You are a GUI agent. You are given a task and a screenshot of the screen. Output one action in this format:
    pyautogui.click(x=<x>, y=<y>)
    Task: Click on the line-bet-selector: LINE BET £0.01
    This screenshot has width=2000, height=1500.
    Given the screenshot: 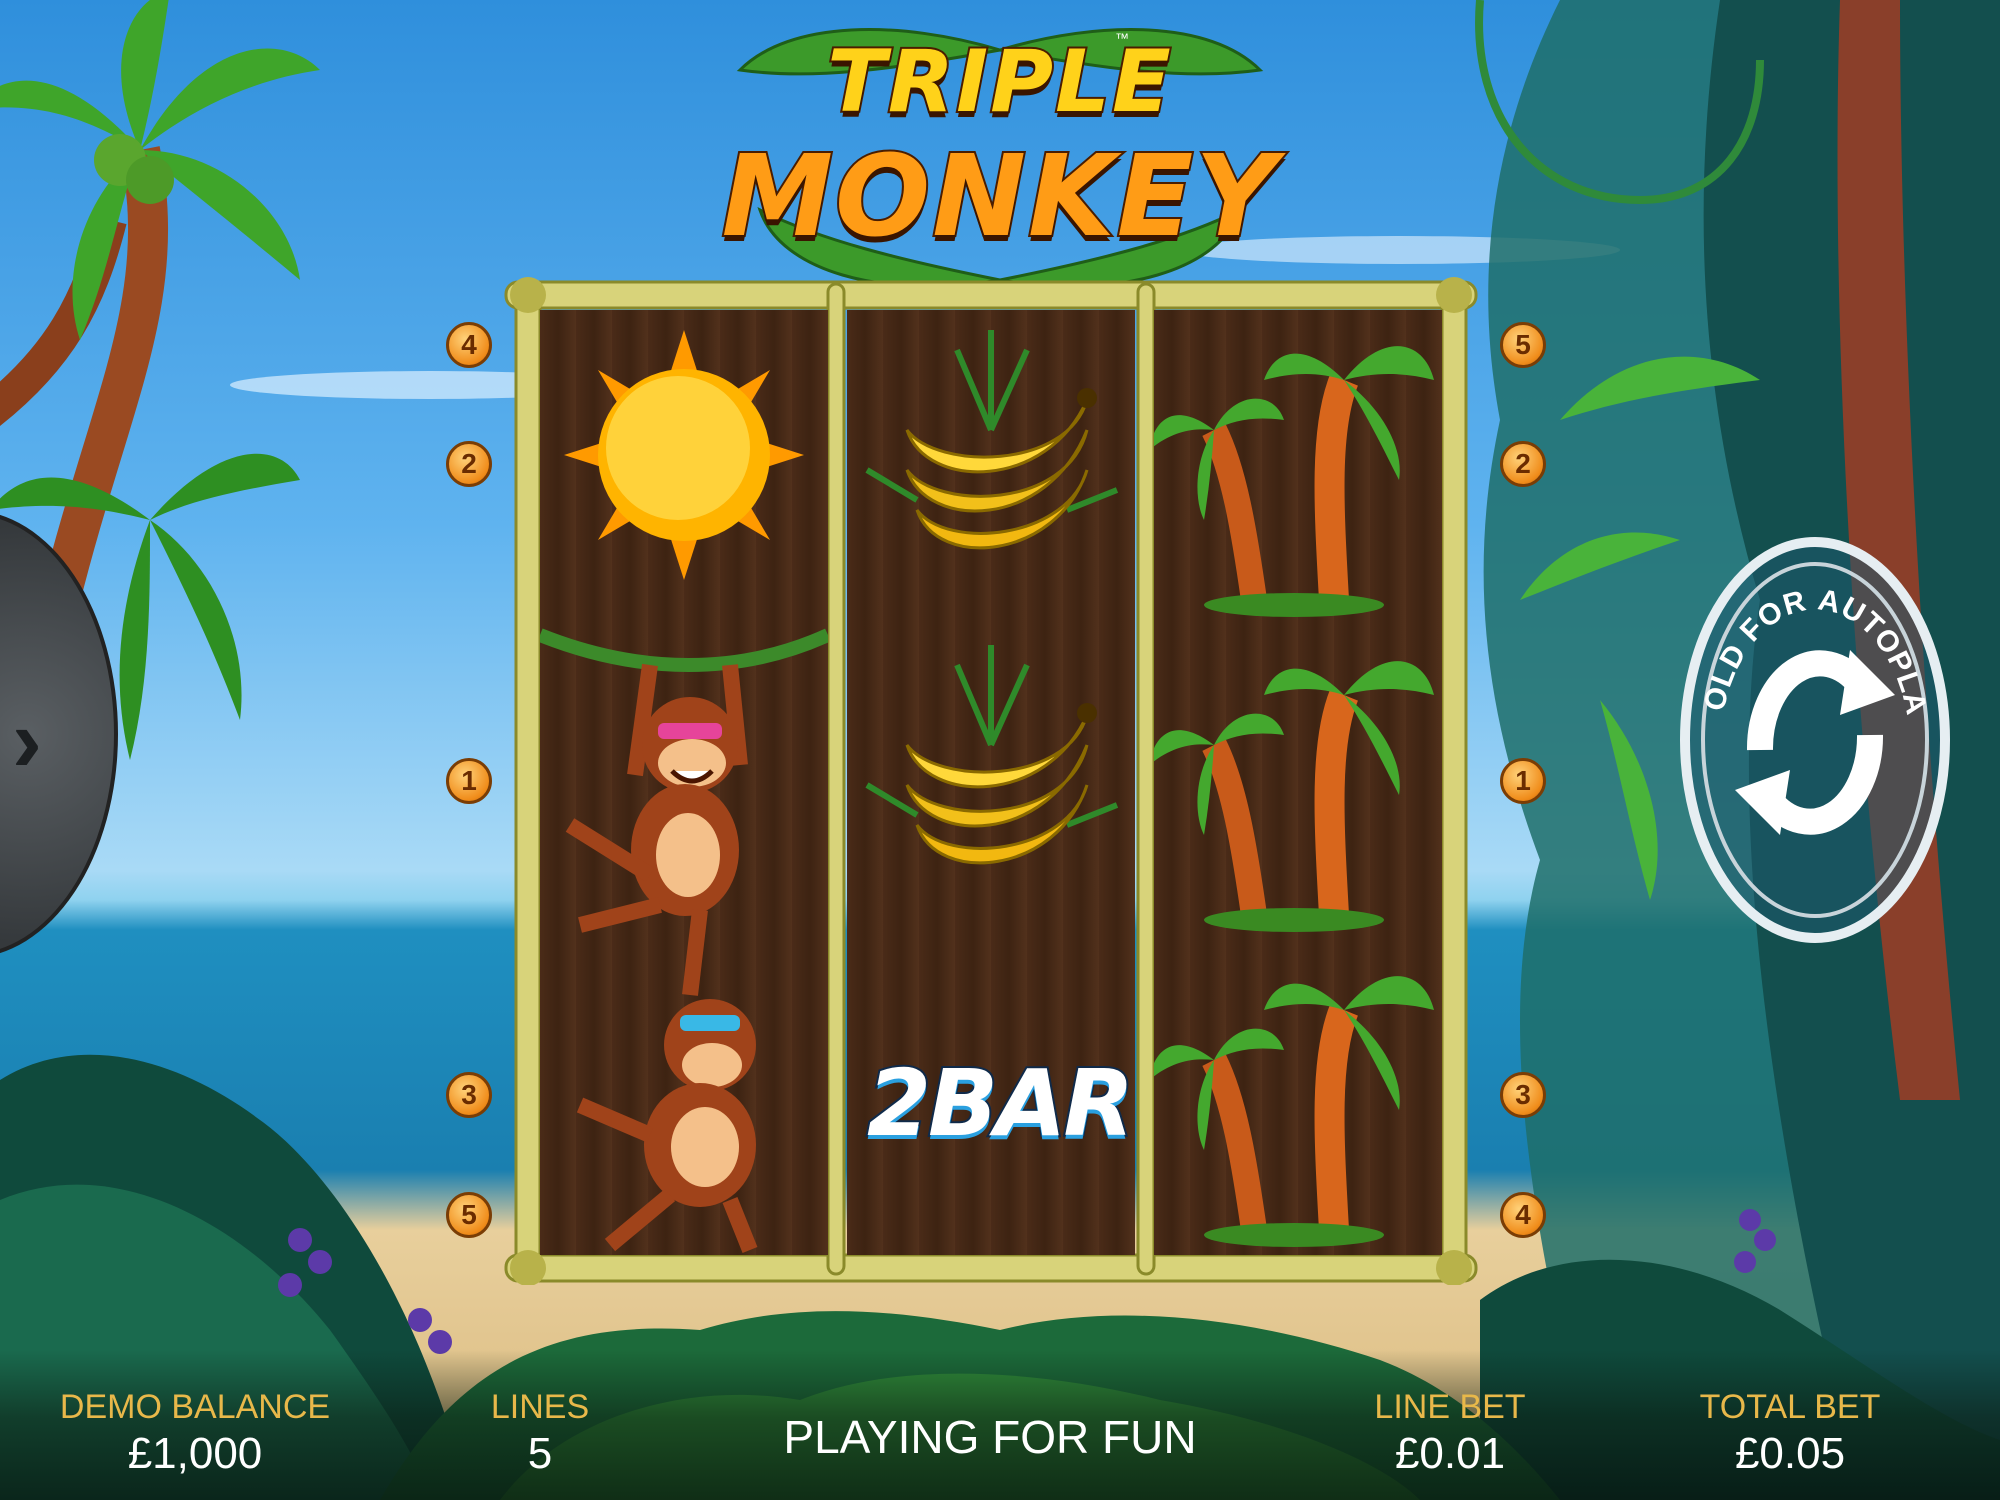 What is the action you would take?
    pyautogui.click(x=1450, y=1433)
    